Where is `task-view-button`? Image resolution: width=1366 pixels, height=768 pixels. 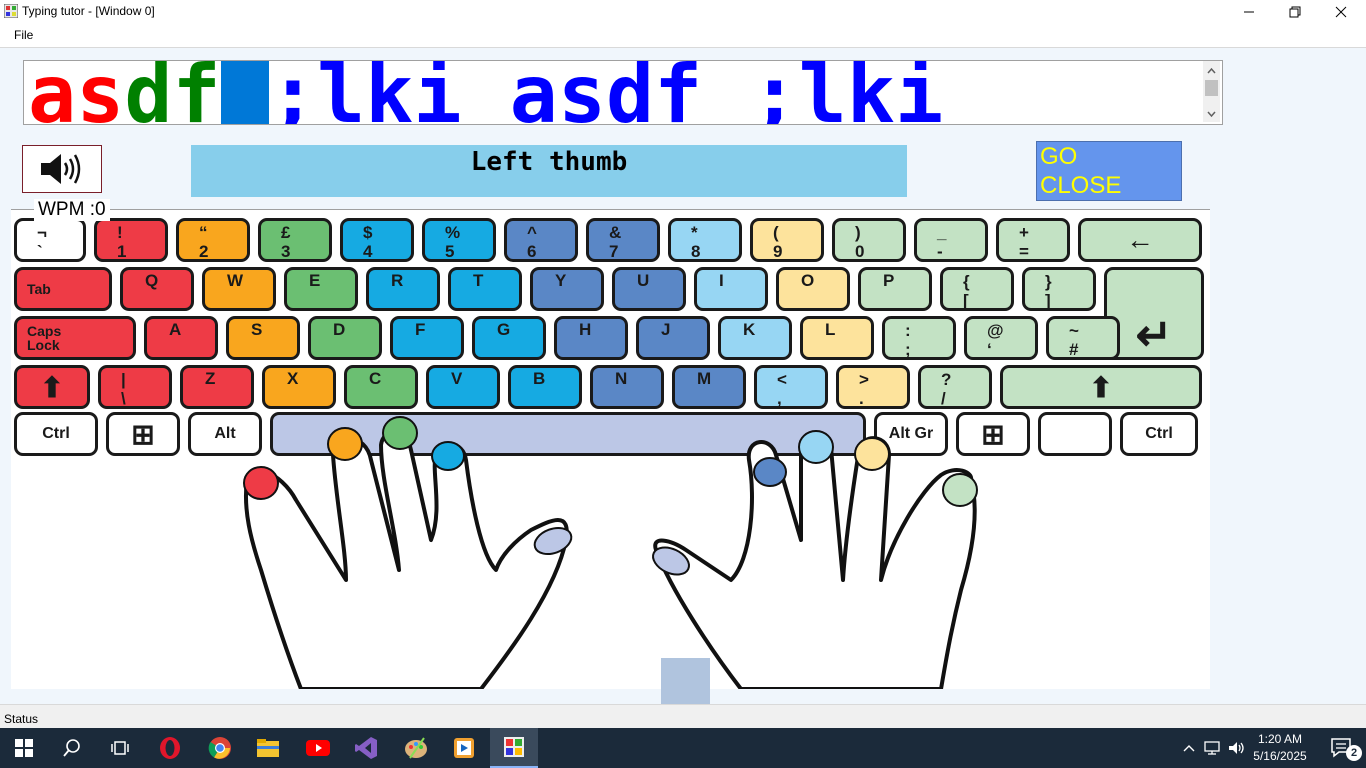 task-view-button is located at coordinates (120, 748).